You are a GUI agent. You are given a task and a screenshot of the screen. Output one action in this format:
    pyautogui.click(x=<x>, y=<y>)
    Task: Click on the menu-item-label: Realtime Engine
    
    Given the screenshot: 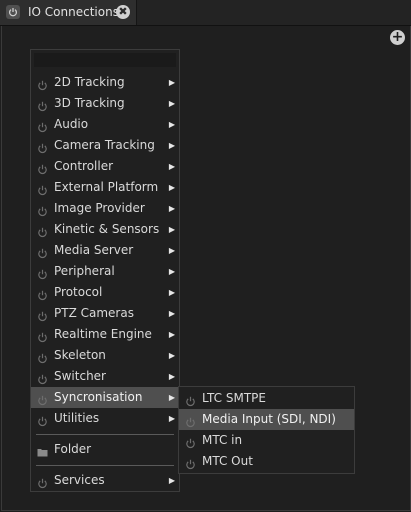 What is the action you would take?
    pyautogui.click(x=103, y=334)
    